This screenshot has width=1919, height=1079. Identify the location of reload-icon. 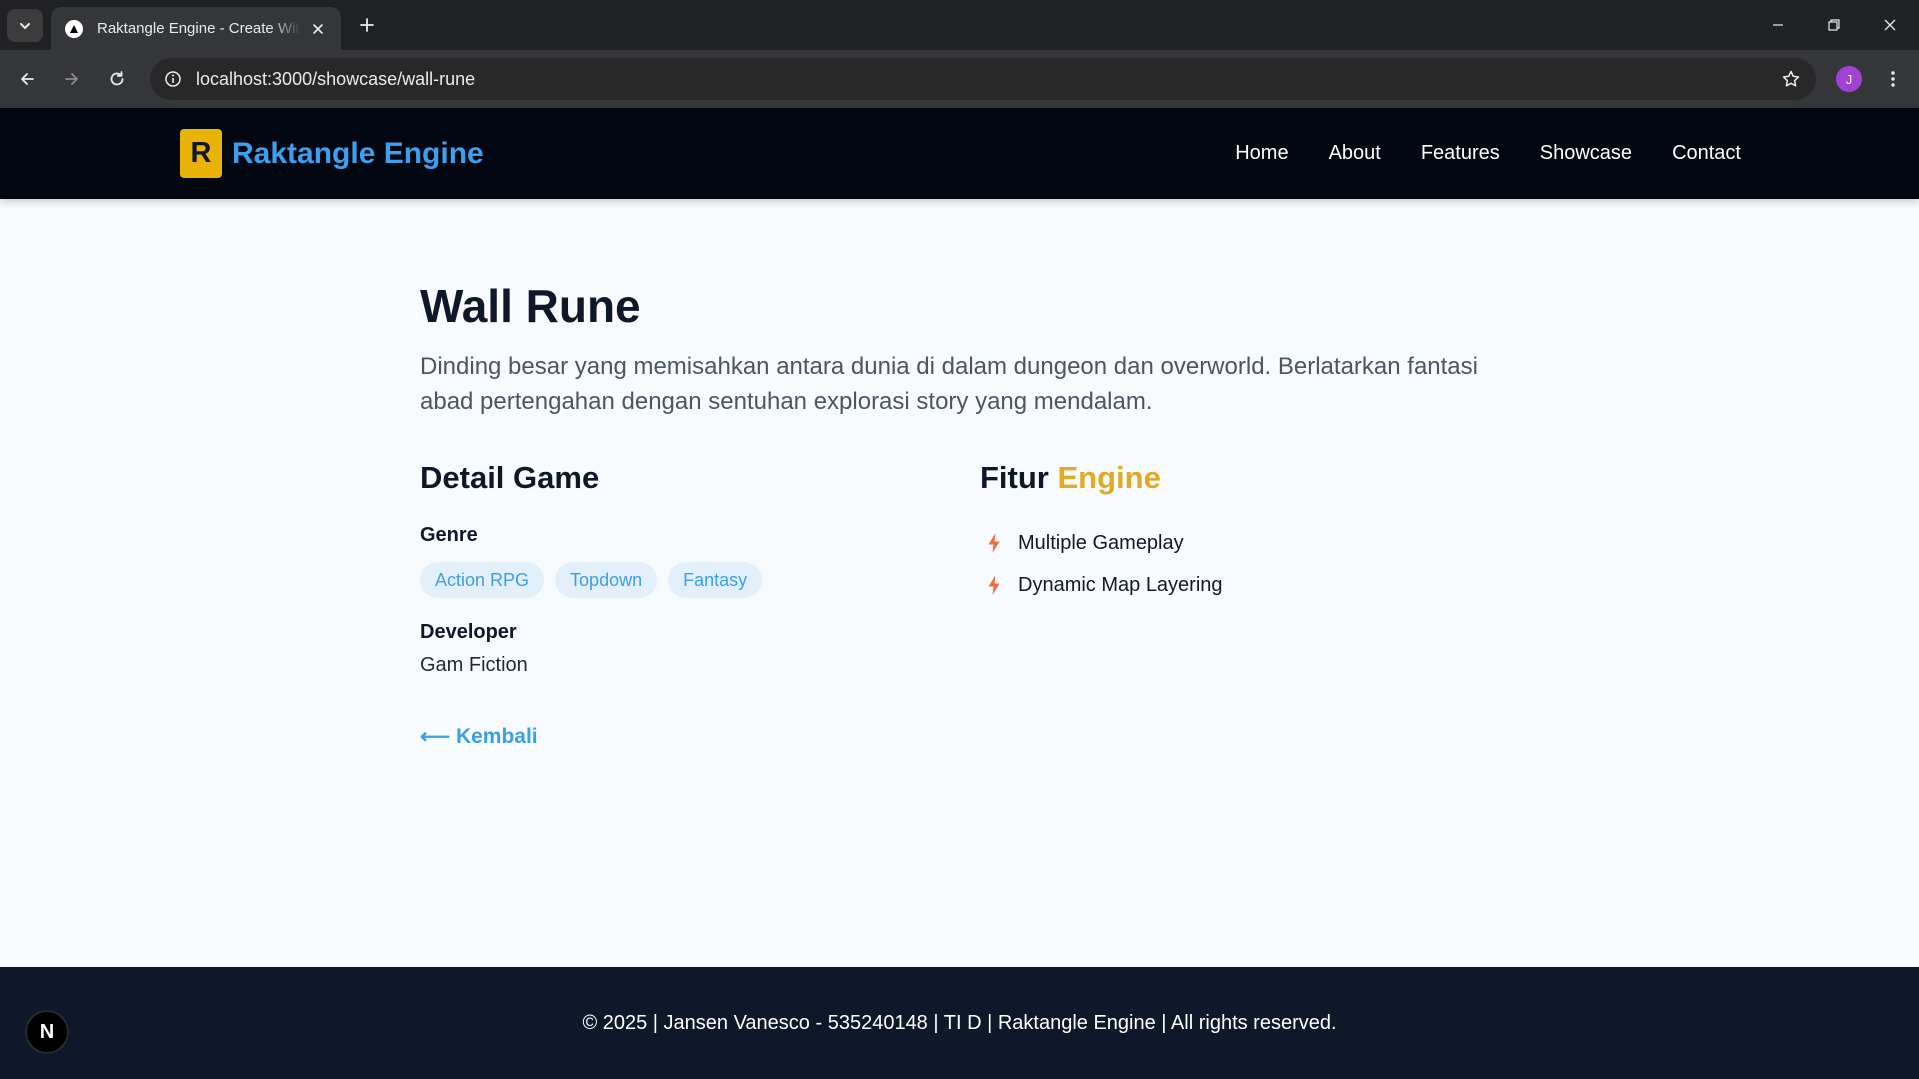
(117, 78).